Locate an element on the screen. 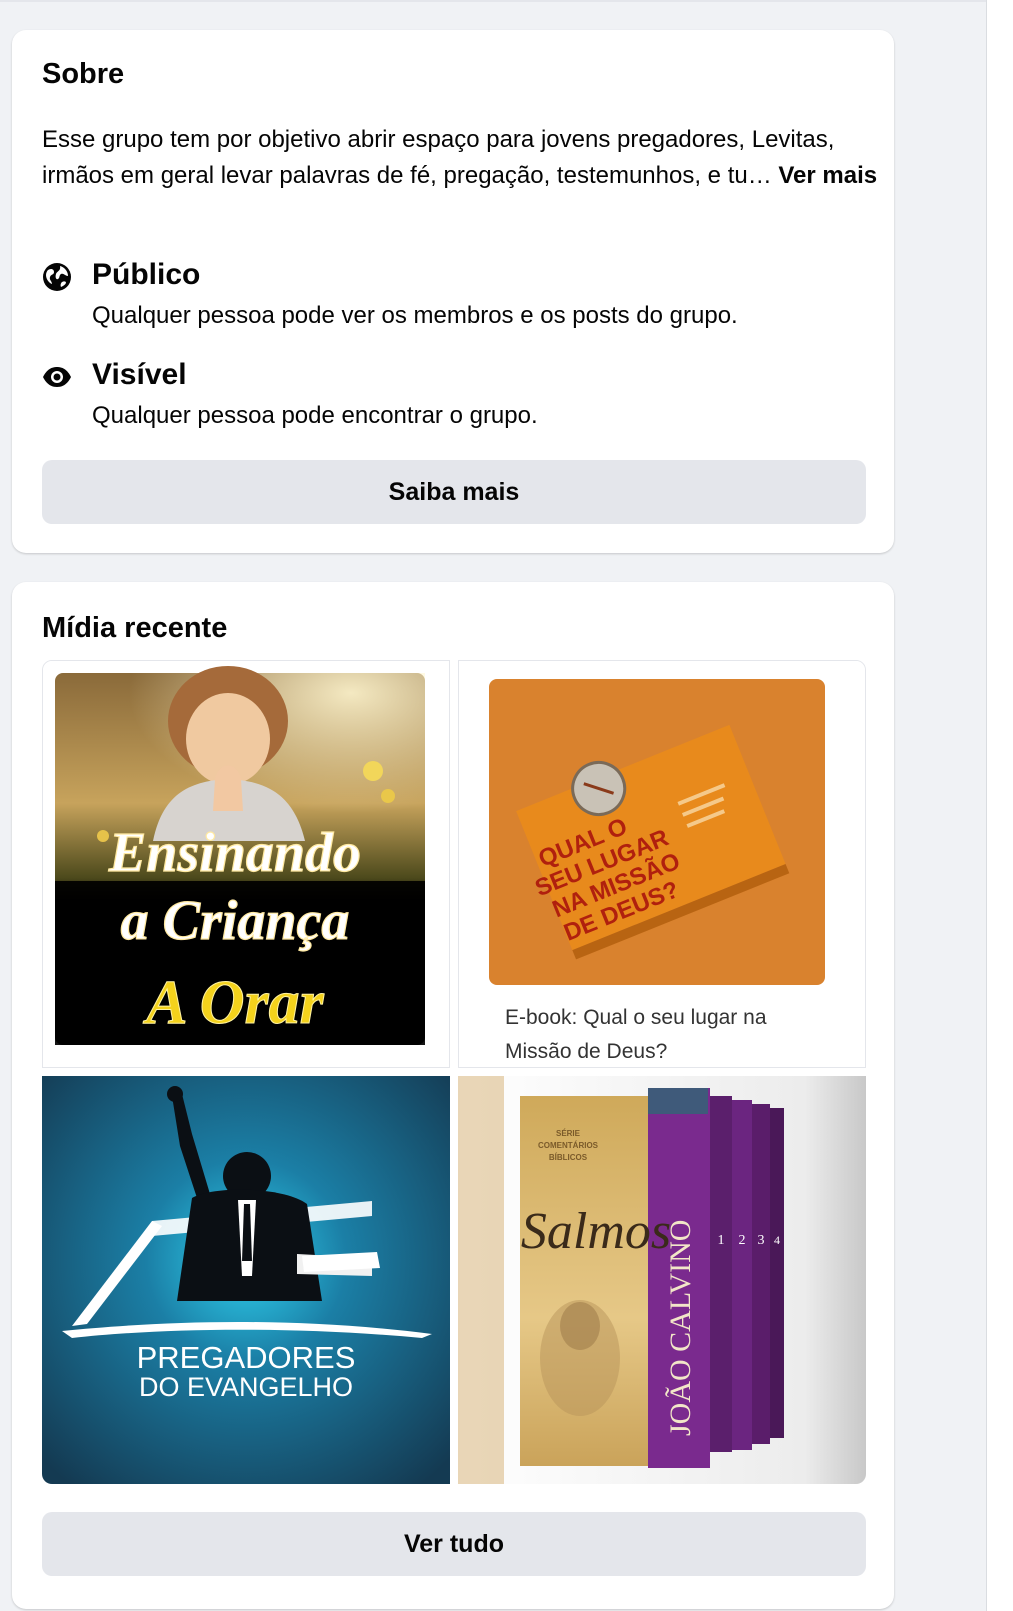  top-divider is located at coordinates (506, 1).